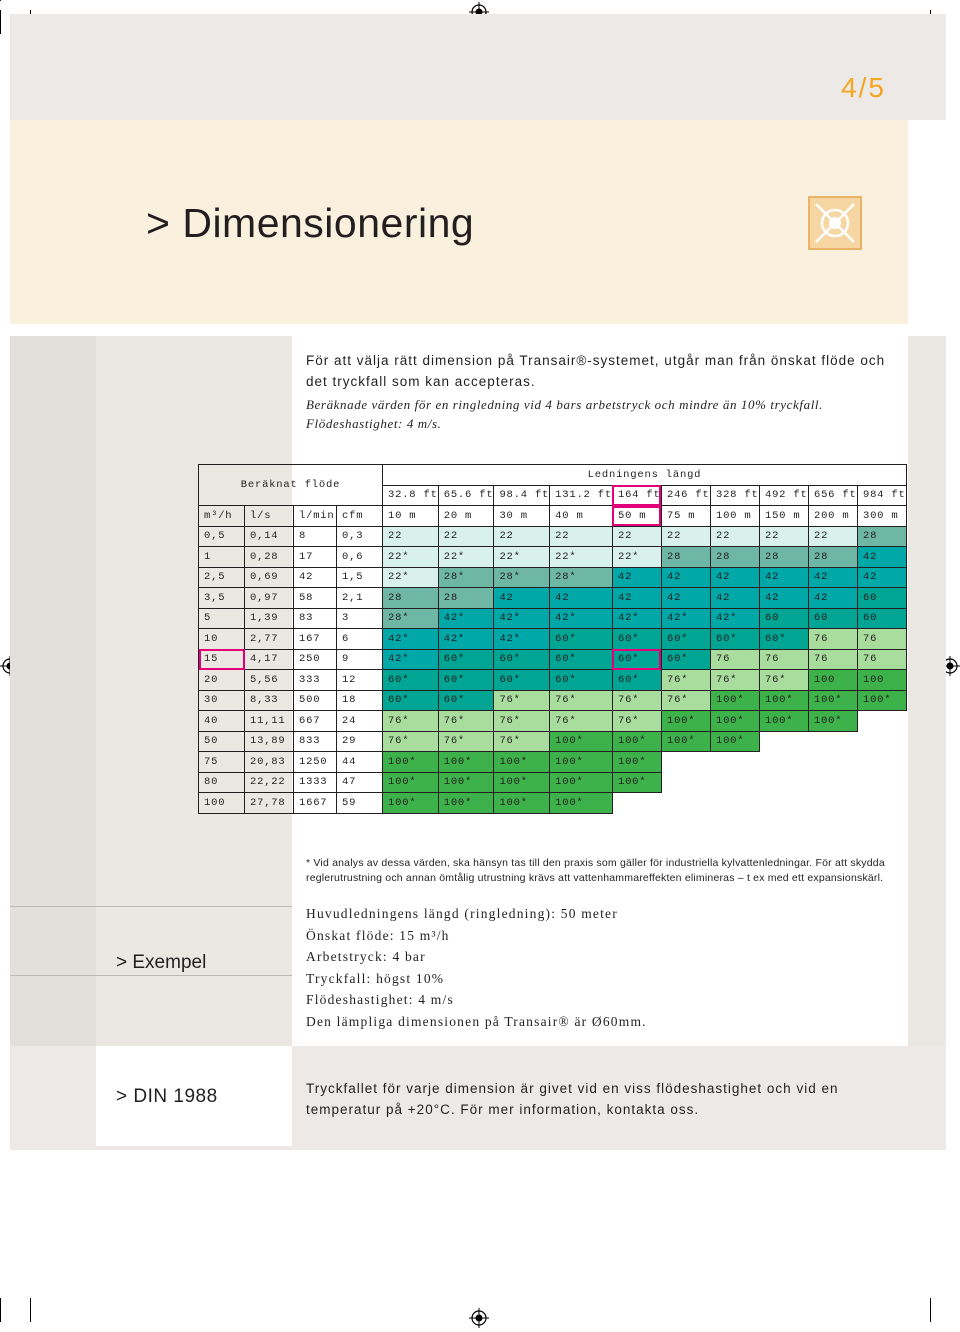  What do you see at coordinates (221, 557) in the screenshot?
I see `flow-cell: 1` at bounding box center [221, 557].